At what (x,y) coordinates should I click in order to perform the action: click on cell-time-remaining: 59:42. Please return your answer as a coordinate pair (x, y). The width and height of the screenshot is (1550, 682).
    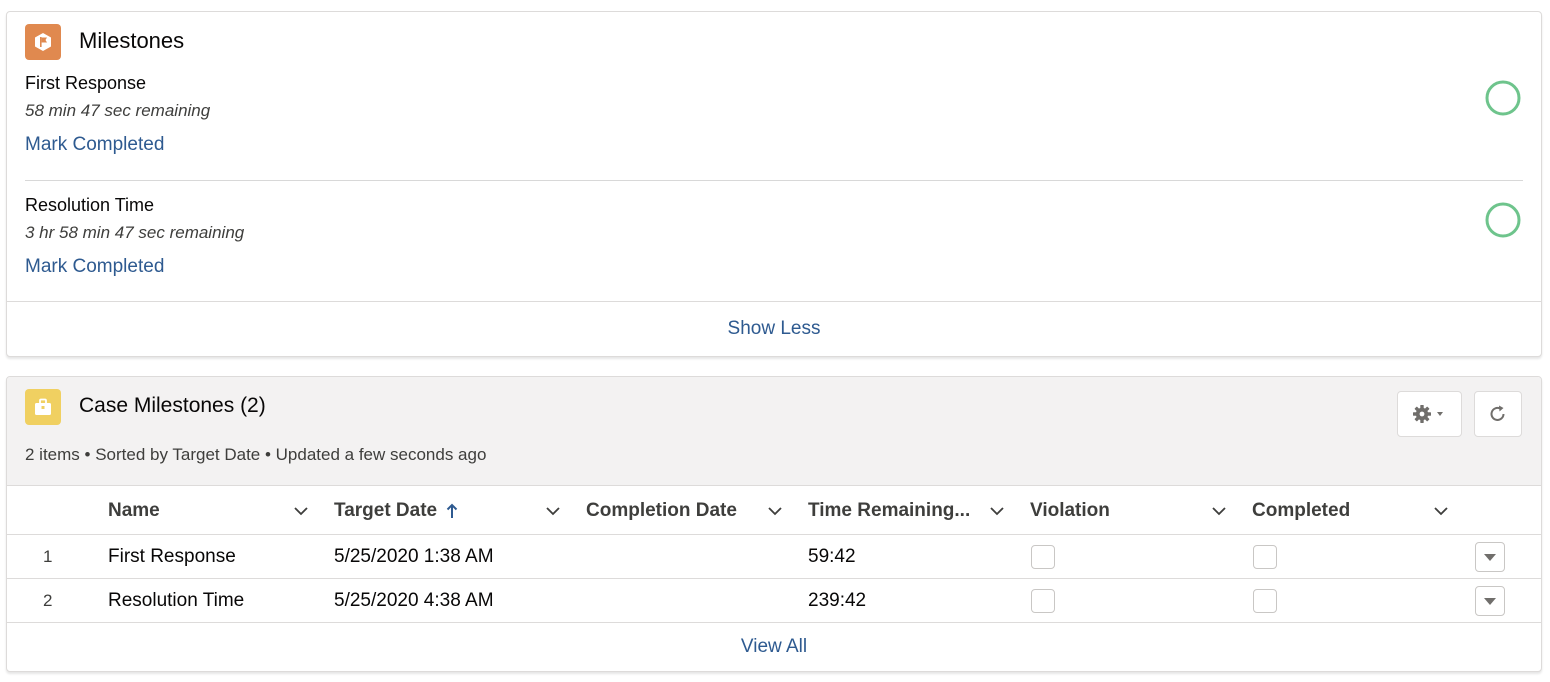
    Looking at the image, I should click on (832, 556).